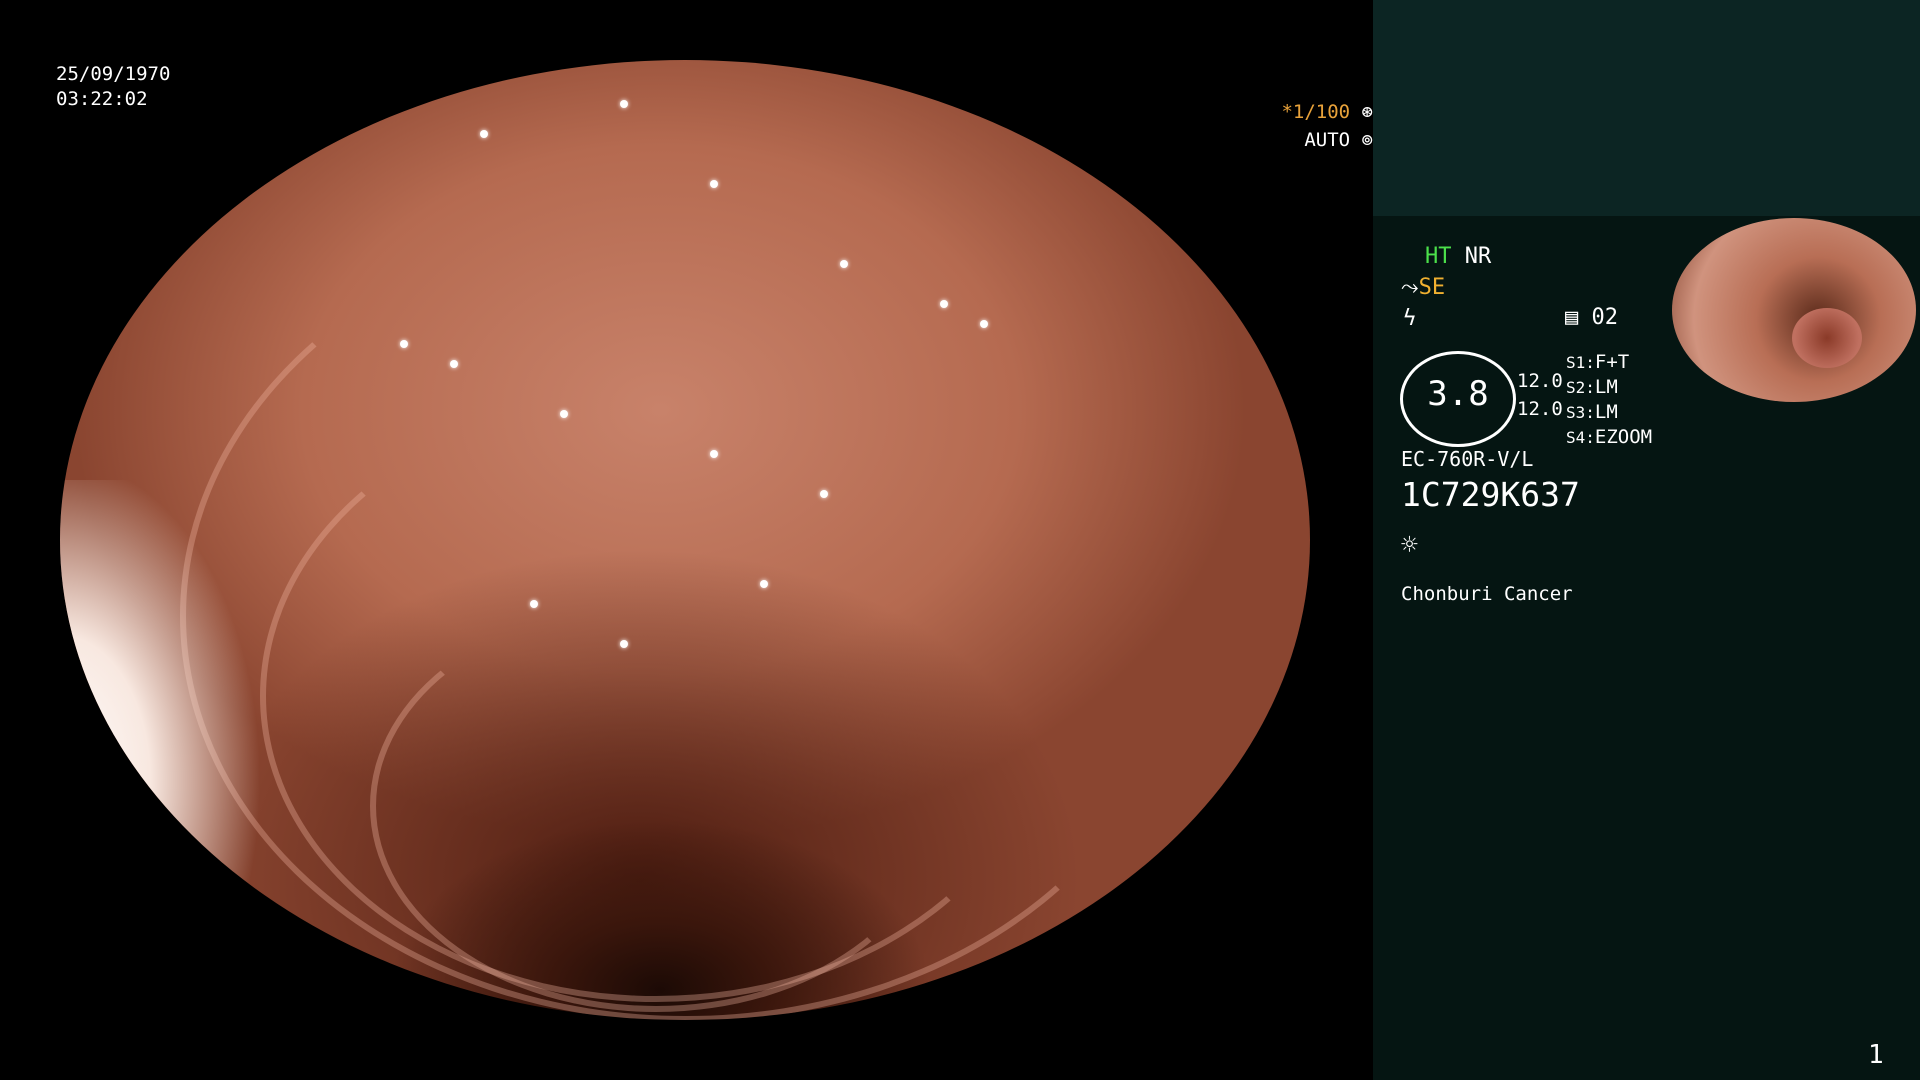 The width and height of the screenshot is (1920, 1080). What do you see at coordinates (1367, 112) in the screenshot?
I see `aperture-icon: ⊛` at bounding box center [1367, 112].